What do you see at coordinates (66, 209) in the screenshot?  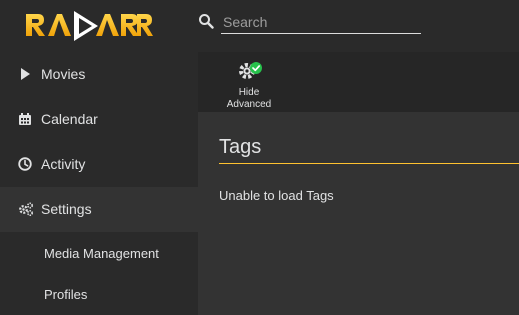 I see `sidebar-item-label: Settings` at bounding box center [66, 209].